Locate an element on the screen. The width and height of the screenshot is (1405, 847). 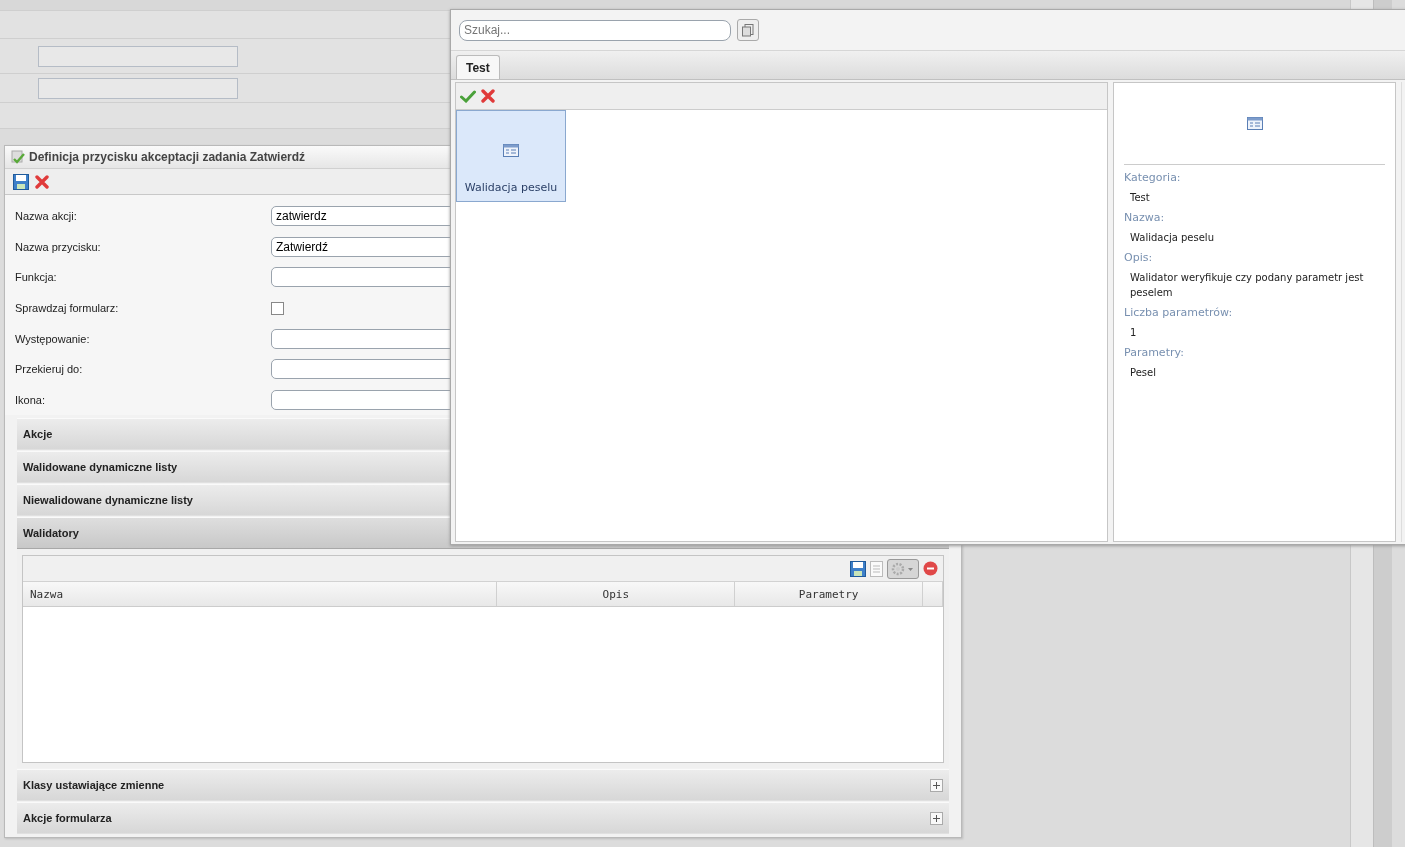
tab: Test is located at coordinates (478, 67).